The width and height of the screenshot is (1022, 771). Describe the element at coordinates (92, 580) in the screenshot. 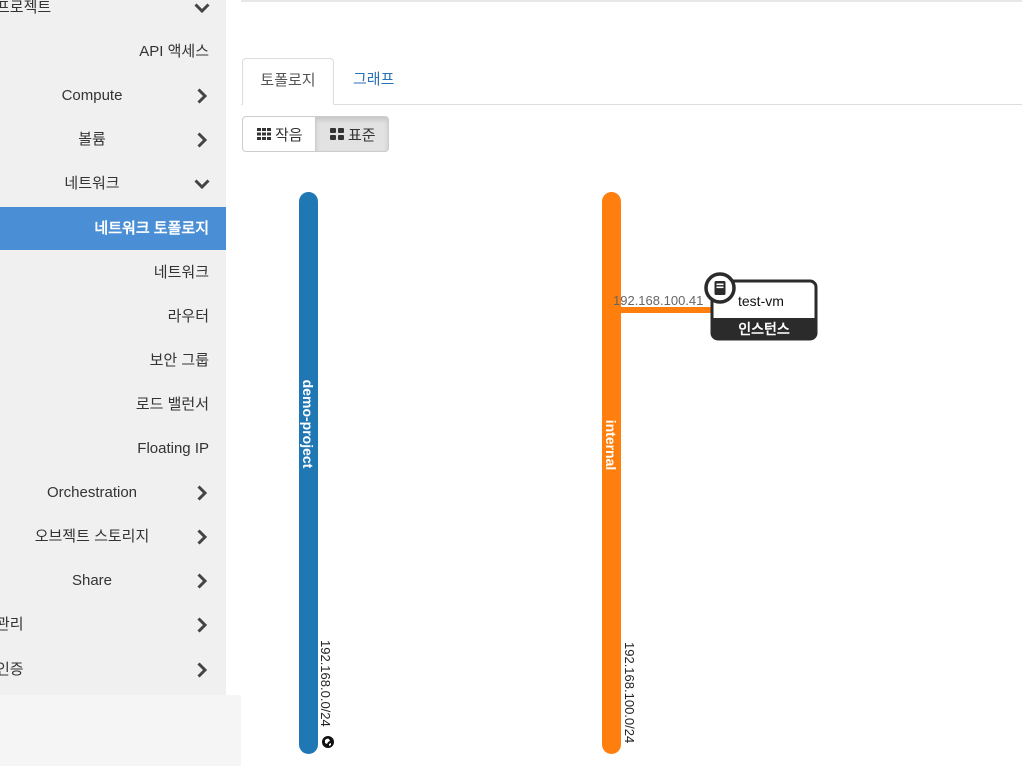

I see `sidebar-item-label: Share` at that location.